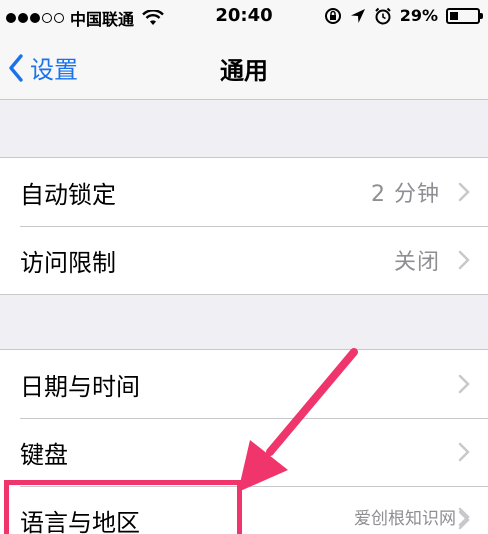 The width and height of the screenshot is (488, 534). I want to click on chevron-right-icon, so click(464, 516).